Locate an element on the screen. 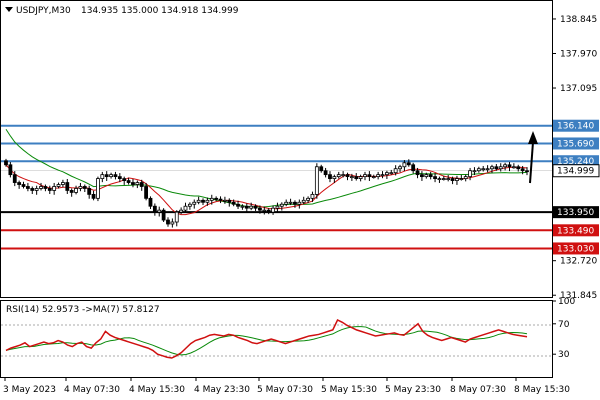 This screenshot has width=600, height=400. time-tick-label: 8 May 15:30 is located at coordinates (542, 390).